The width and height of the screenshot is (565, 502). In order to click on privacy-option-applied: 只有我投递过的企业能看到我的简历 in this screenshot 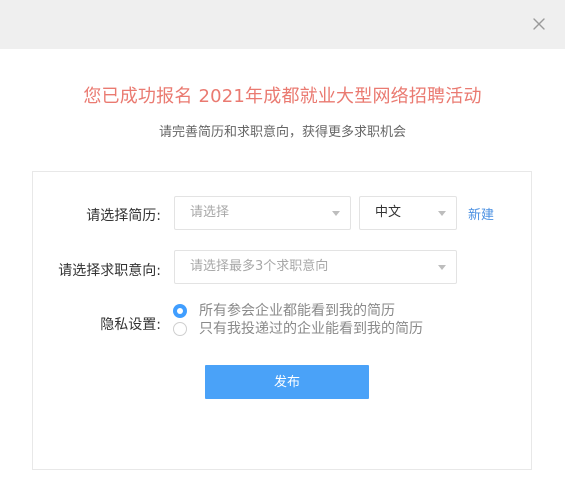, I will do `click(323, 329)`.